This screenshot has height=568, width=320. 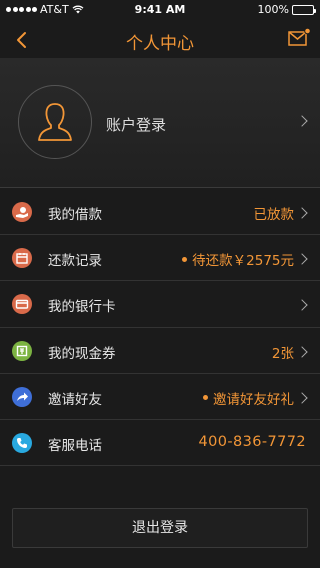 I want to click on menu-value-wrap: 待还款￥2575元, so click(x=238, y=259).